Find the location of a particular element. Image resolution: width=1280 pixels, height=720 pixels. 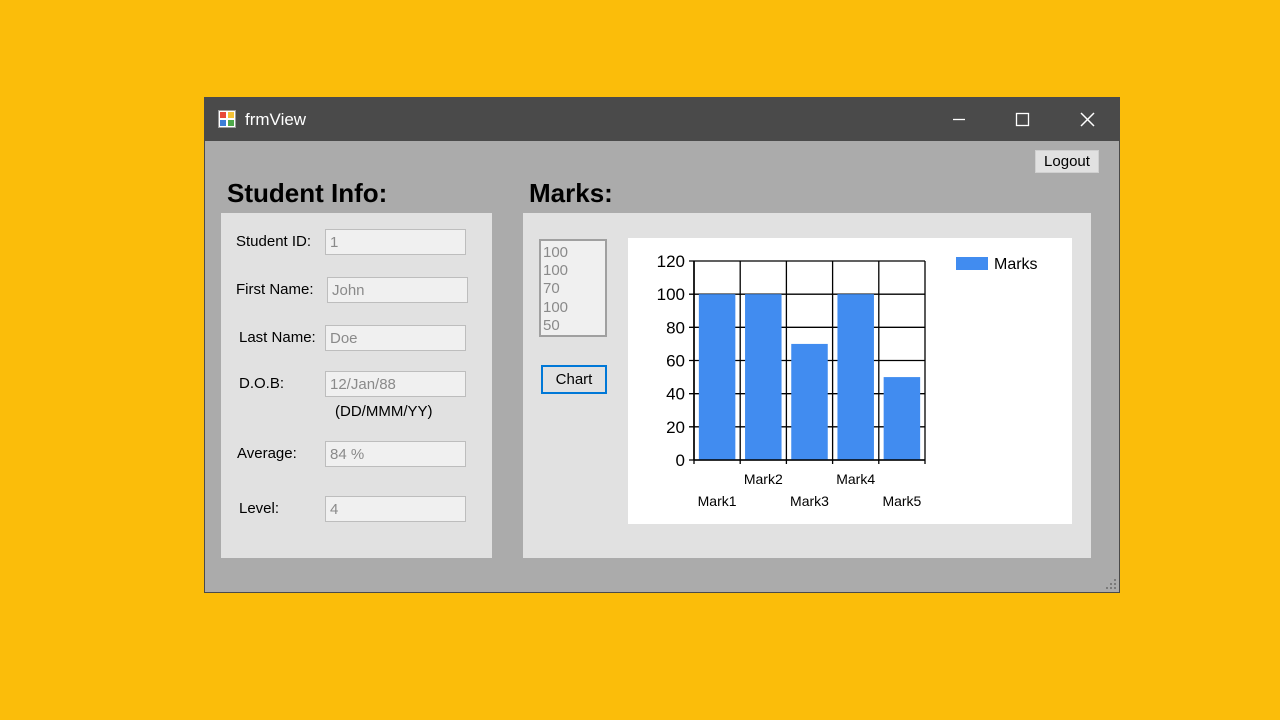

y-tick-label: 40 is located at coordinates (675, 394).